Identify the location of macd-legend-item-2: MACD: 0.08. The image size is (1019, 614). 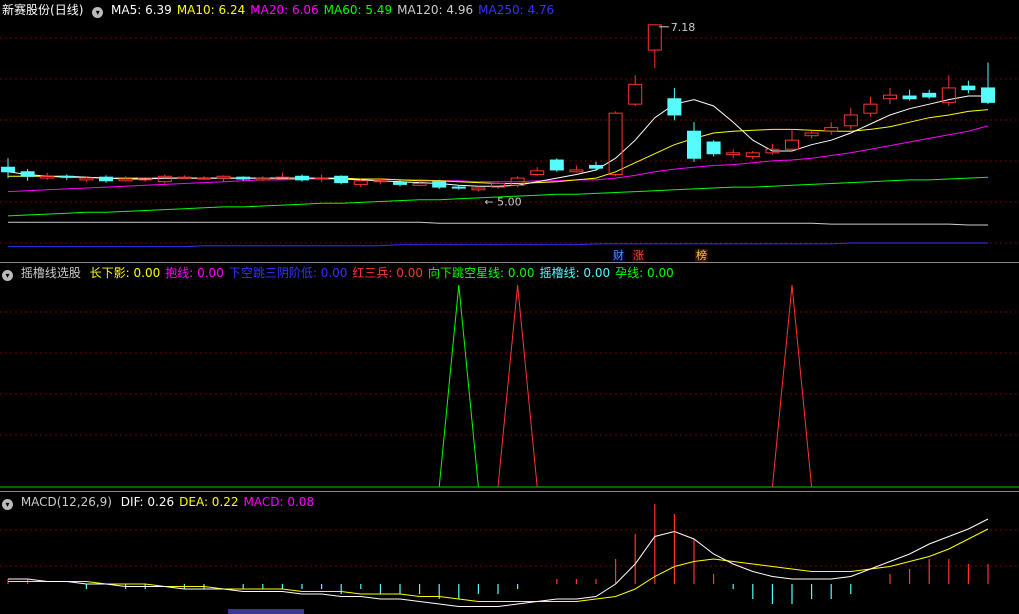
(279, 502).